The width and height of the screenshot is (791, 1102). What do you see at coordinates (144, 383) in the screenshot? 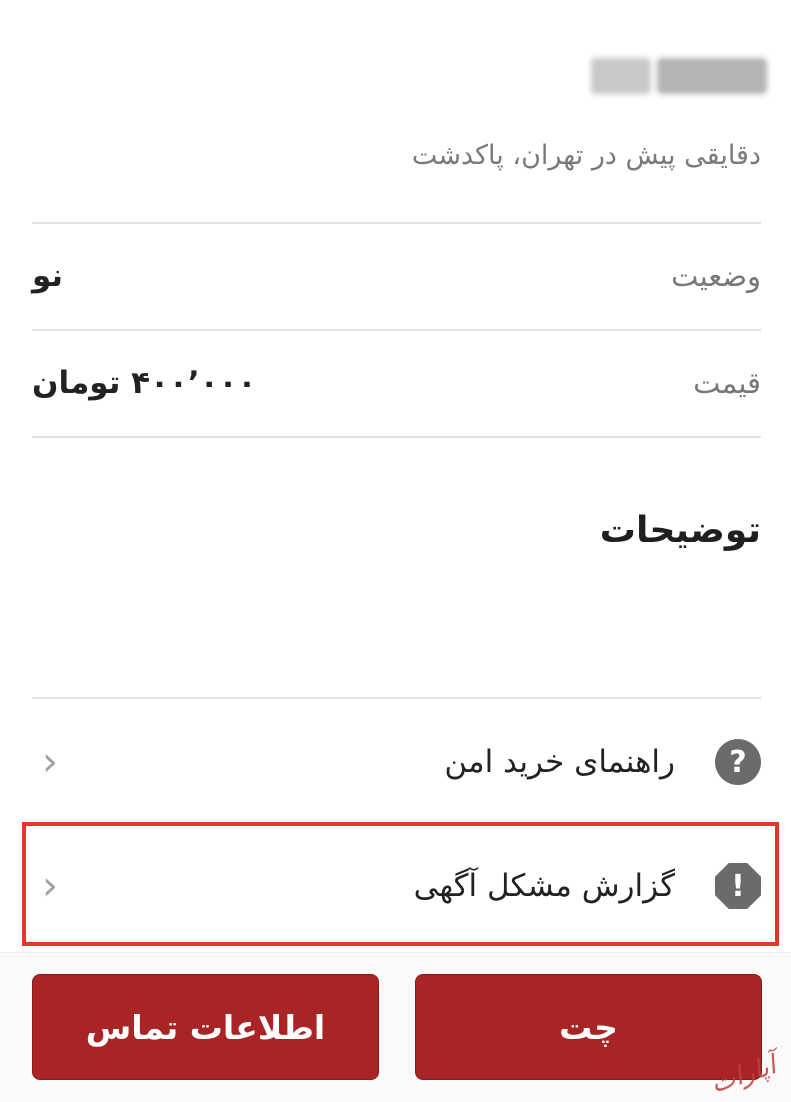
I see `detail-value: ۴۰۰٬۰۰۰ تومان` at bounding box center [144, 383].